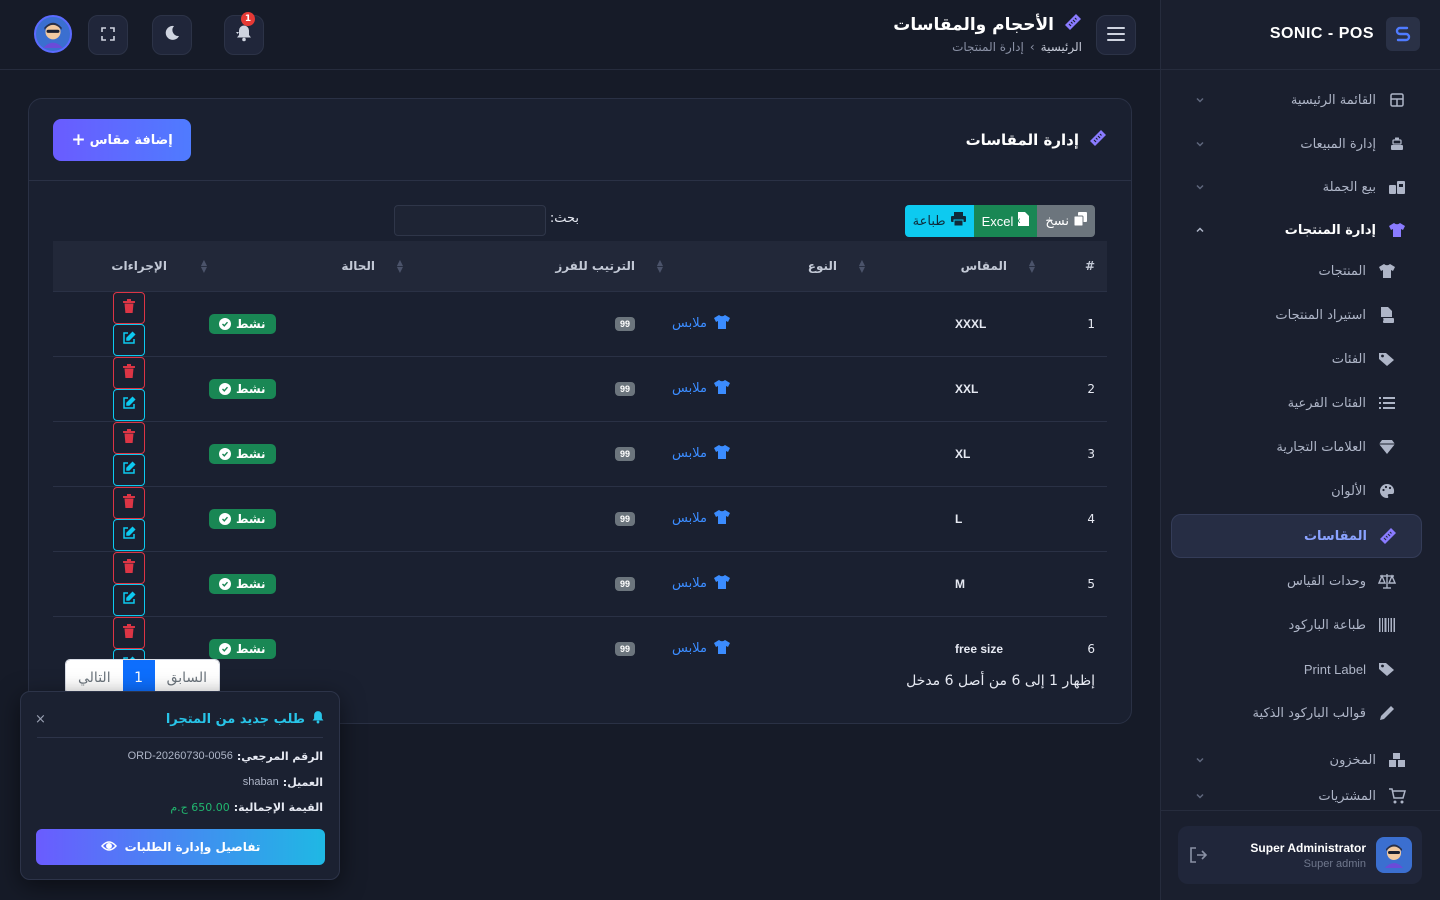 The width and height of the screenshot is (1440, 900). Describe the element at coordinates (108, 35) in the screenshot. I see `fullscreen-button` at that location.